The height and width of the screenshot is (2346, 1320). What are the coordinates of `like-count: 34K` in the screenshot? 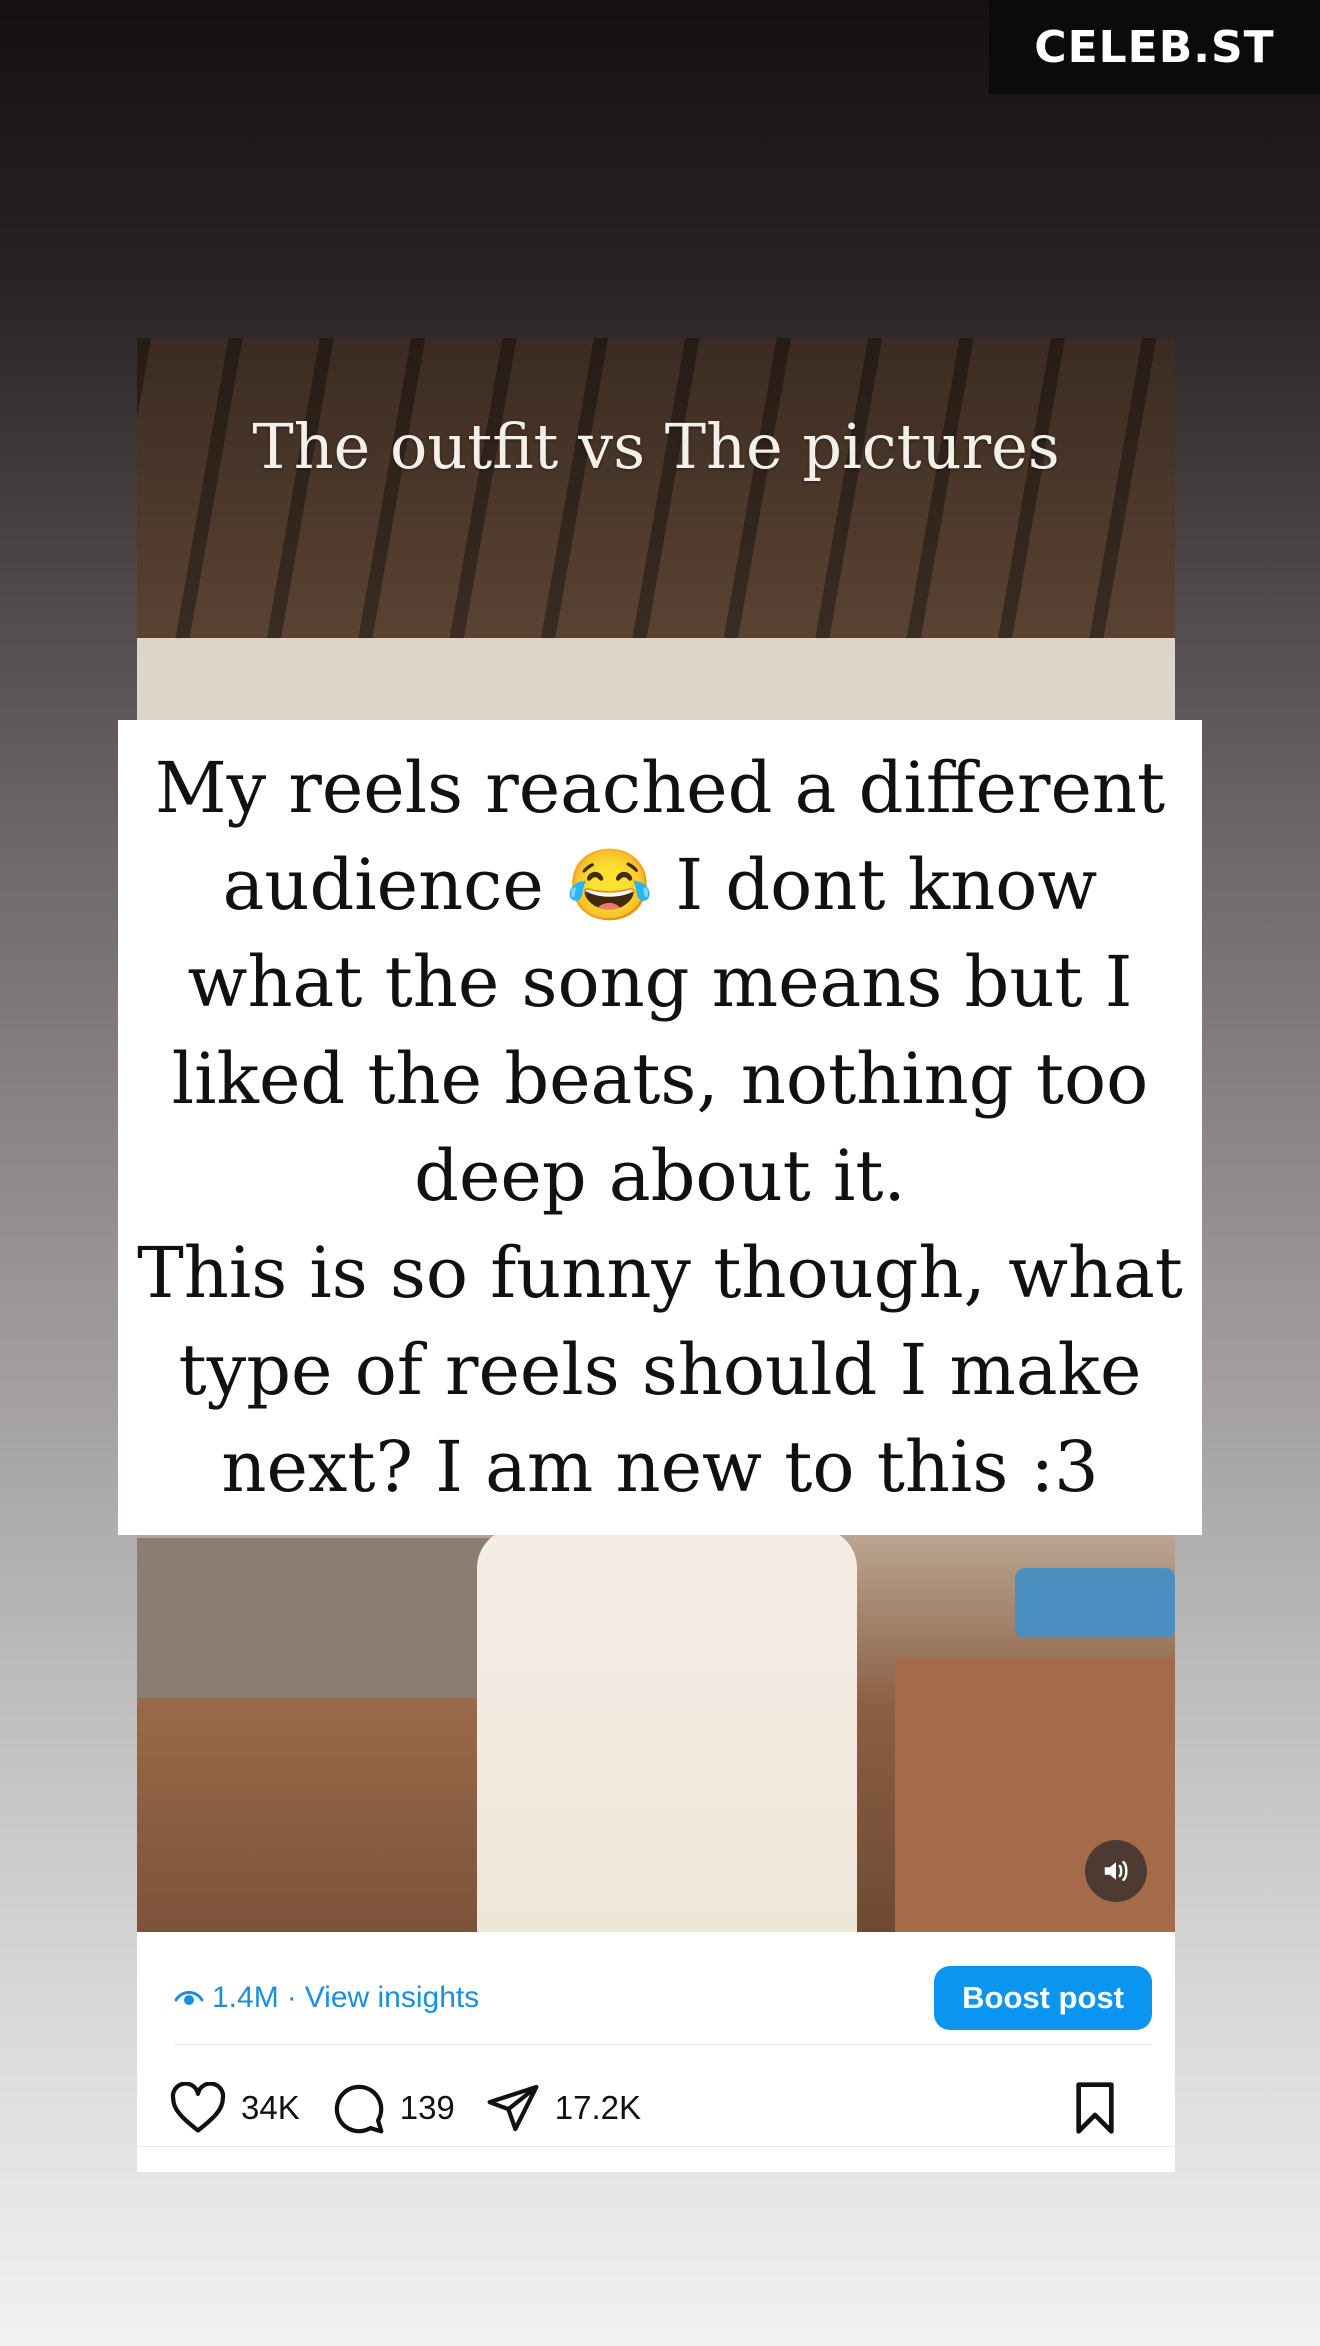 It's located at (270, 2107).